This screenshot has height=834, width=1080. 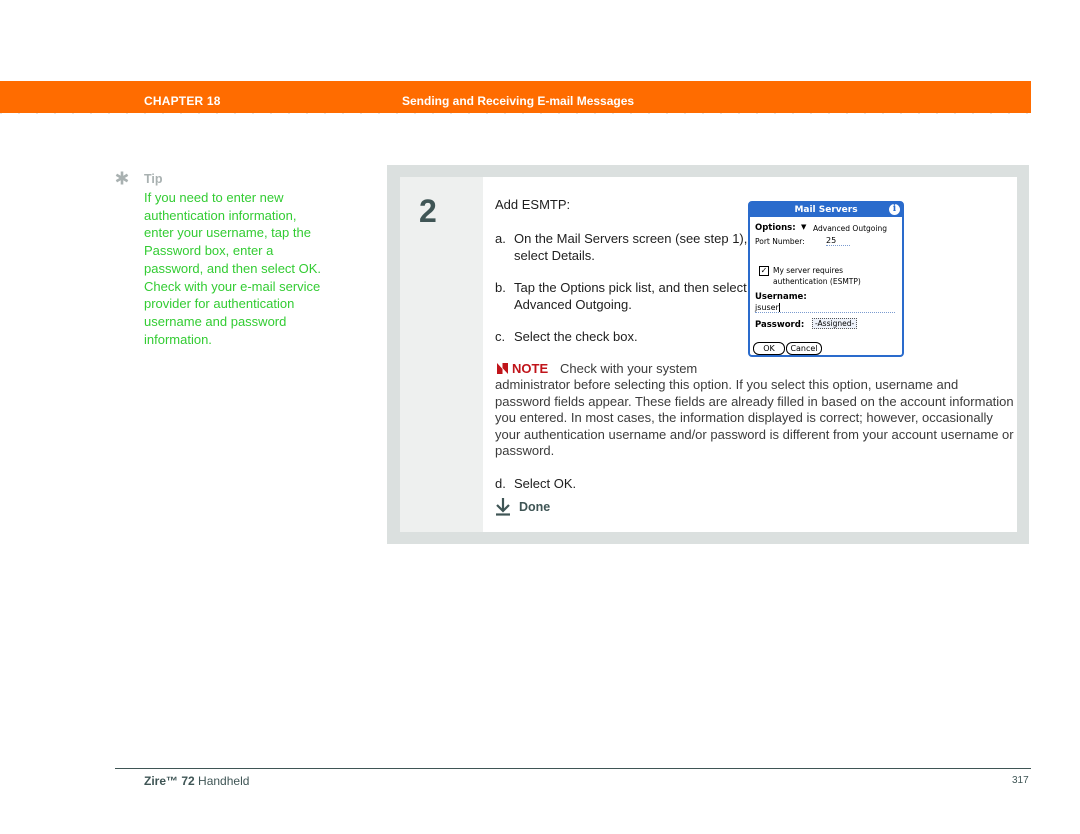 What do you see at coordinates (500, 336) in the screenshot?
I see `list-marker: c.` at bounding box center [500, 336].